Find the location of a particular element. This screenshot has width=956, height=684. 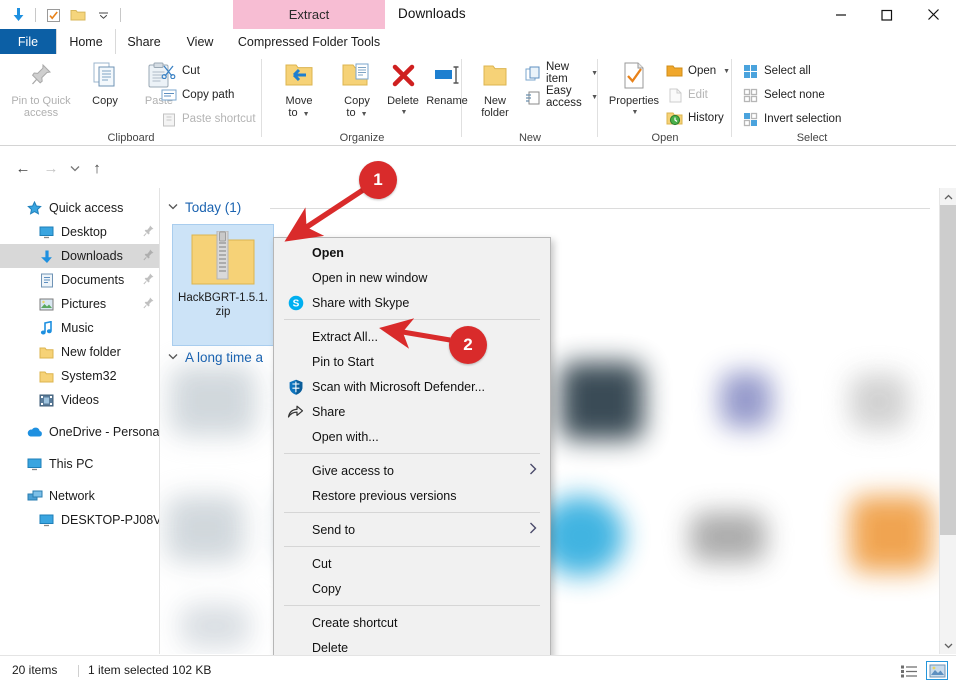

status-separator is located at coordinates (78, 671).